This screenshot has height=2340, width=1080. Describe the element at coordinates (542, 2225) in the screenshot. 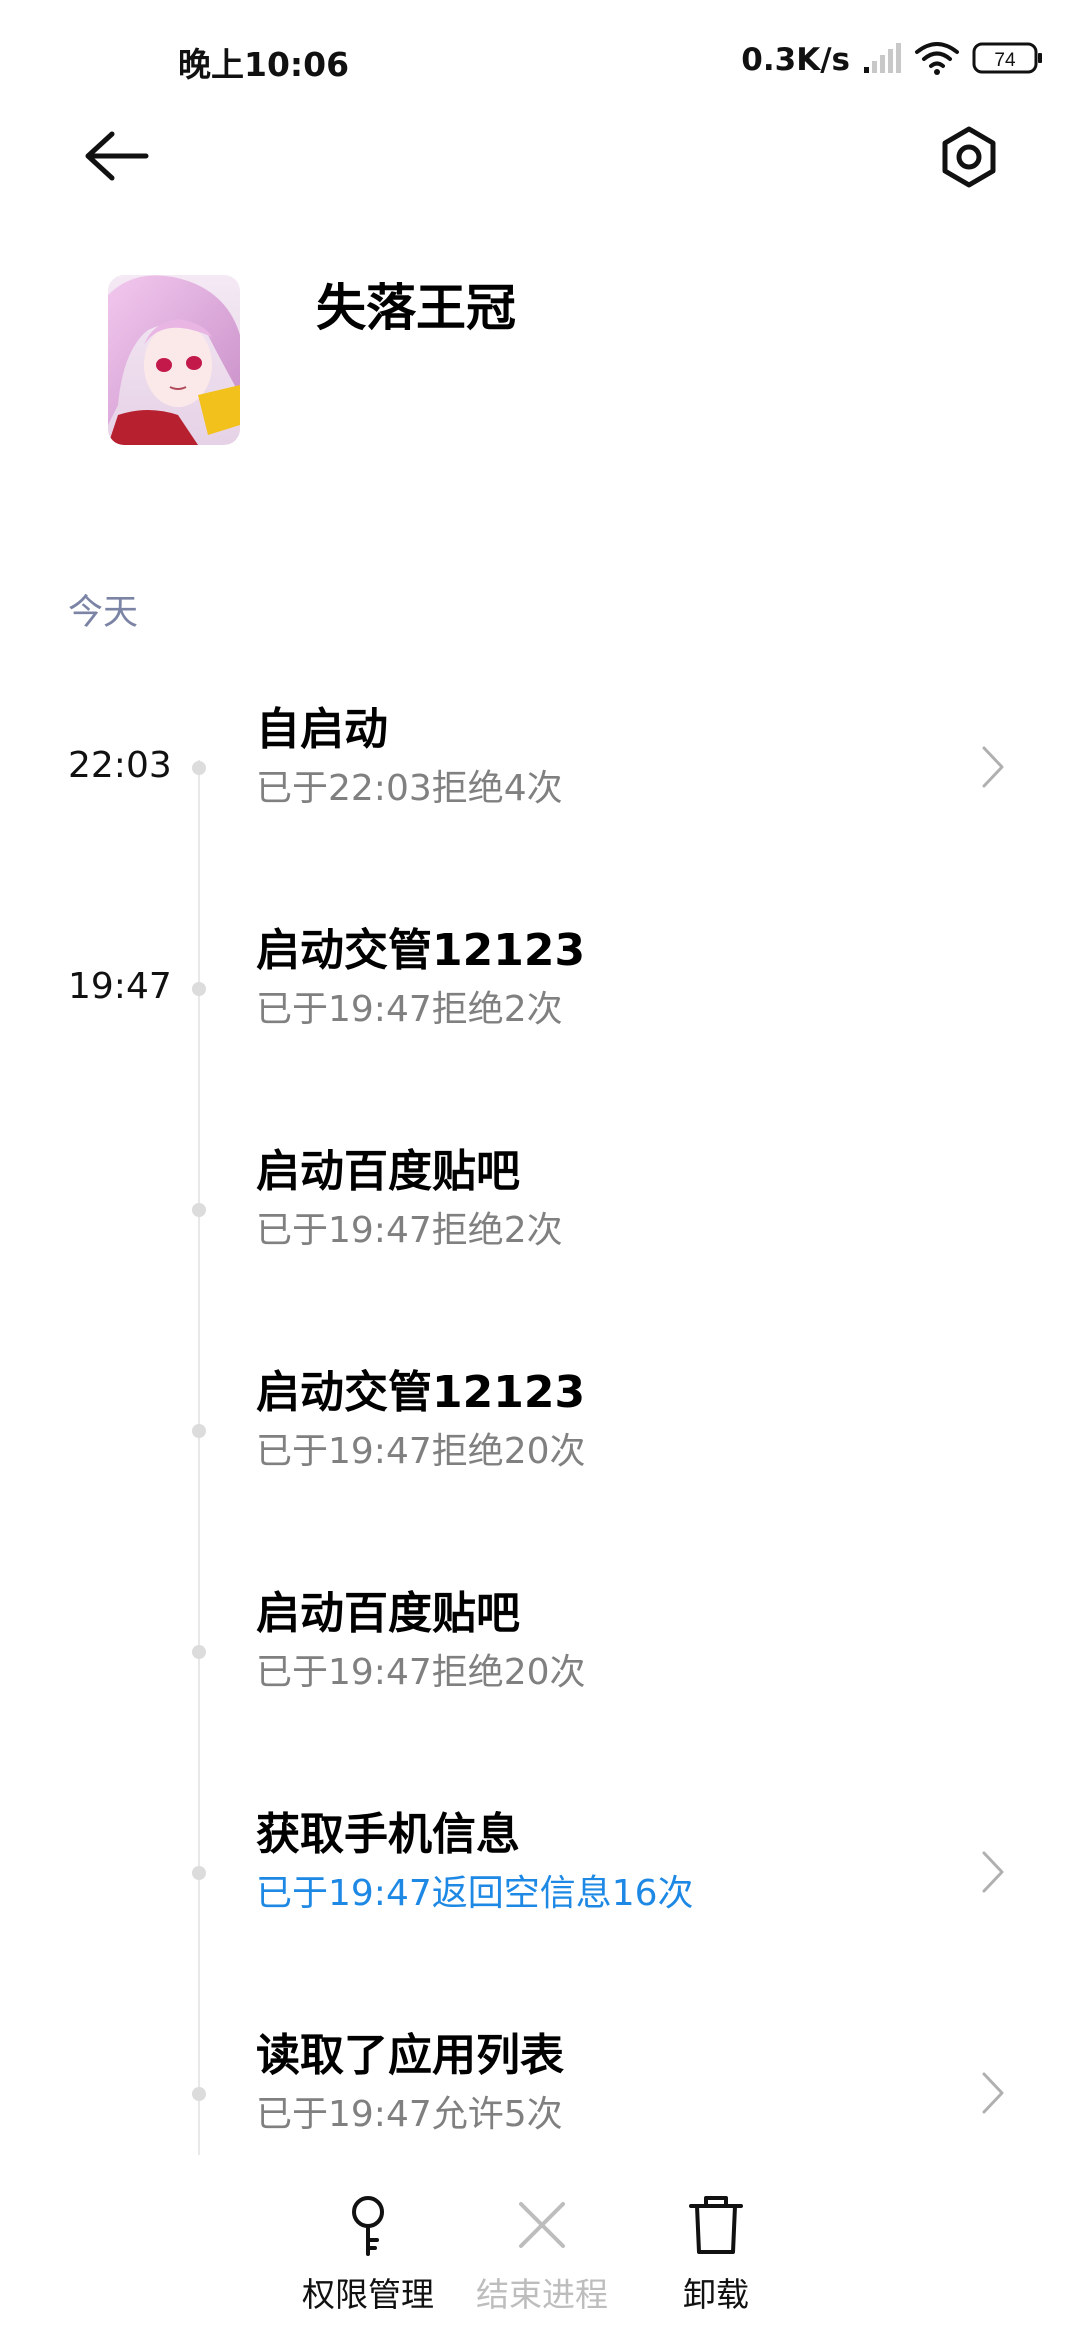

I see `close-icon` at that location.